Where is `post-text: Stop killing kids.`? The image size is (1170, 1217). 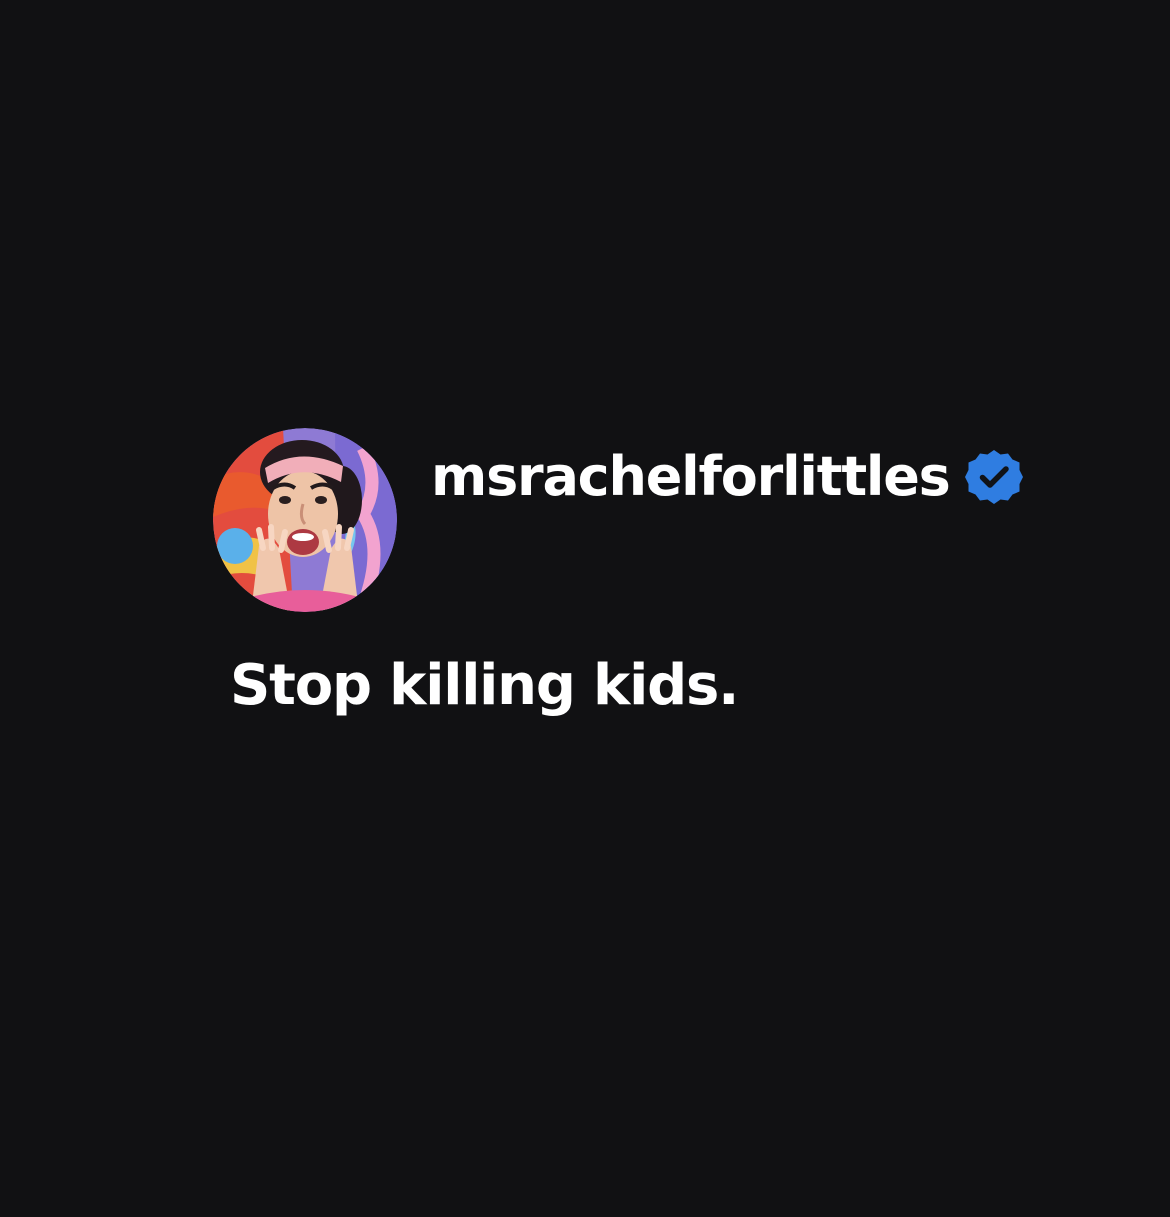
post-text: Stop killing kids. is located at coordinates (484, 685).